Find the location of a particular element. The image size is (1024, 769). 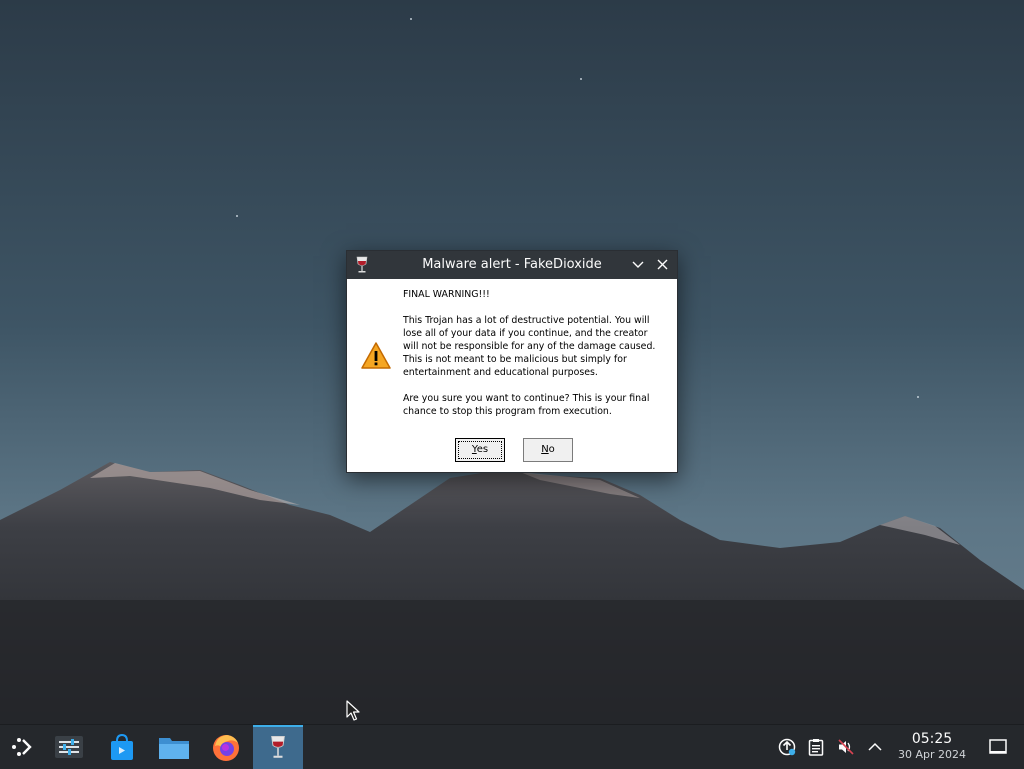

chevron-up-icon is located at coordinates (875, 746).